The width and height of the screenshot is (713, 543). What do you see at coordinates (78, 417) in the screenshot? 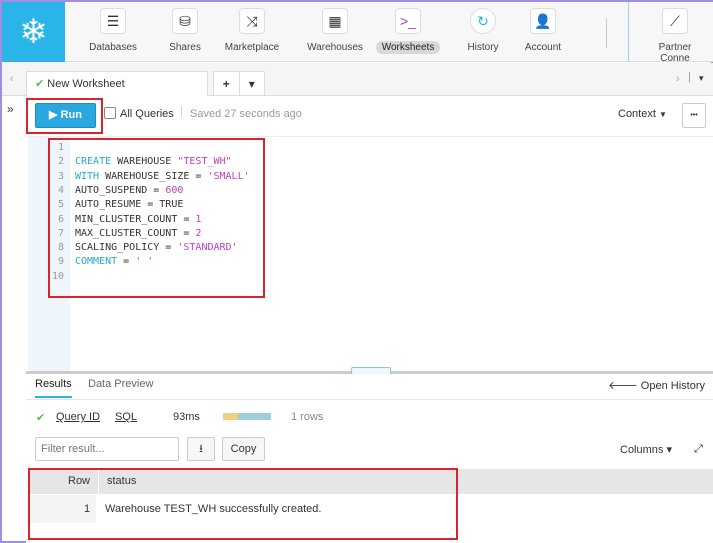
I see `query-id-link: Query ID` at bounding box center [78, 417].